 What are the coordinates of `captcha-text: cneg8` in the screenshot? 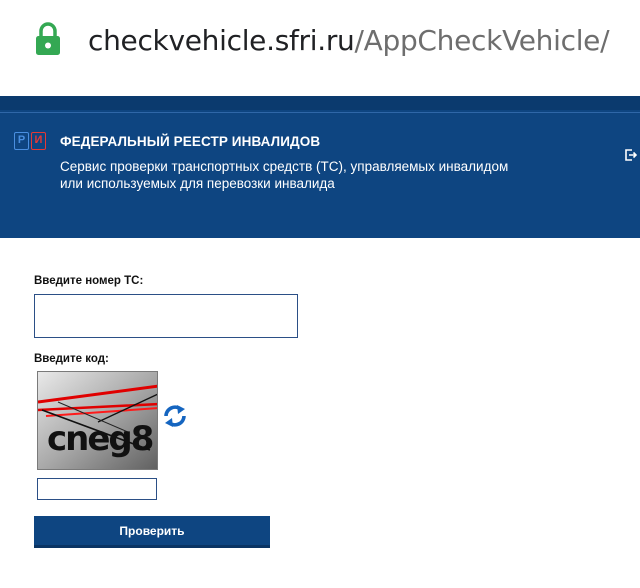 It's located at (100, 439).